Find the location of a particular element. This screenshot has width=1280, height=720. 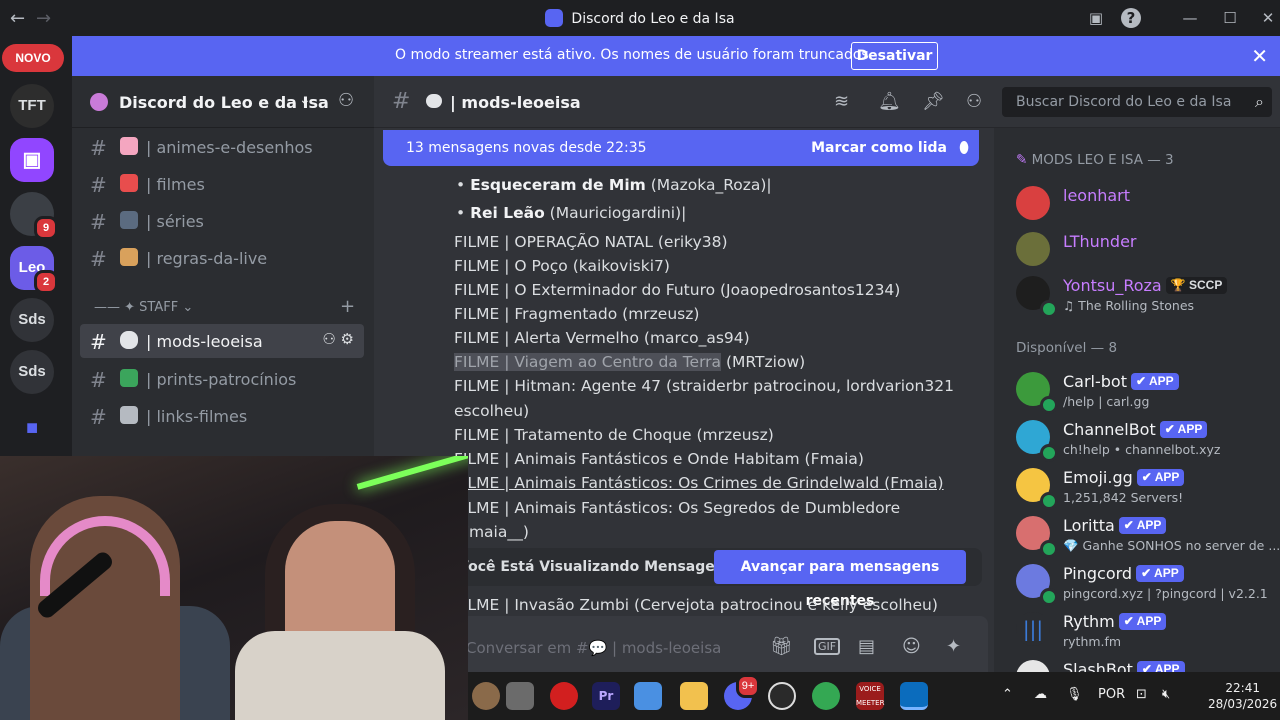

member-group-header: ✎ MODS LEO E ISA — 3 is located at coordinates (1095, 160).